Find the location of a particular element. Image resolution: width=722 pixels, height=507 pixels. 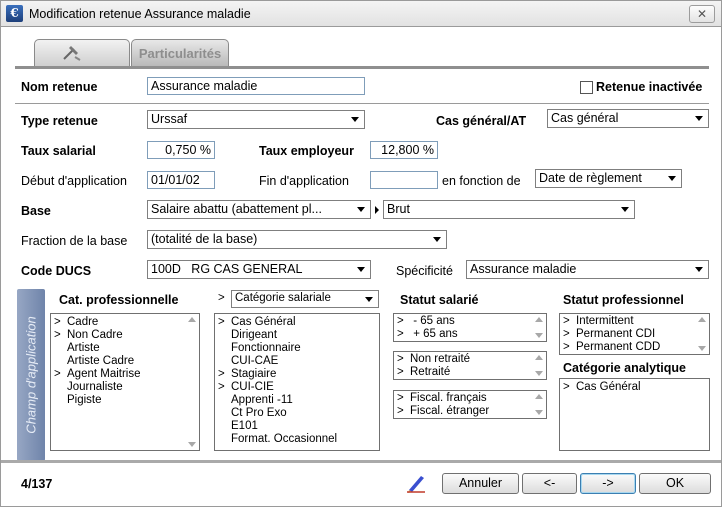

list-item: > Agent Maitrise is located at coordinates (125, 374).